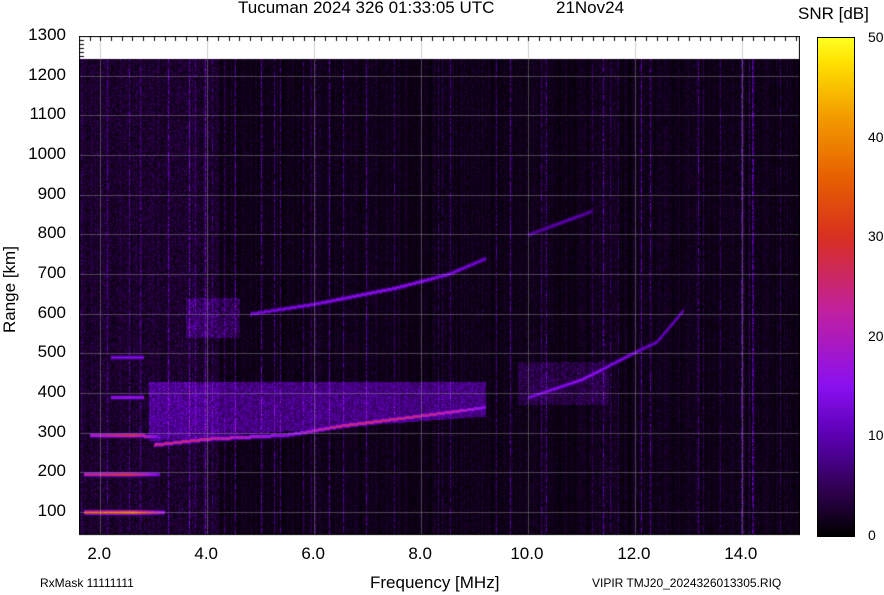  What do you see at coordinates (876, 236) in the screenshot?
I see `colorbar-tick-label: 30` at bounding box center [876, 236].